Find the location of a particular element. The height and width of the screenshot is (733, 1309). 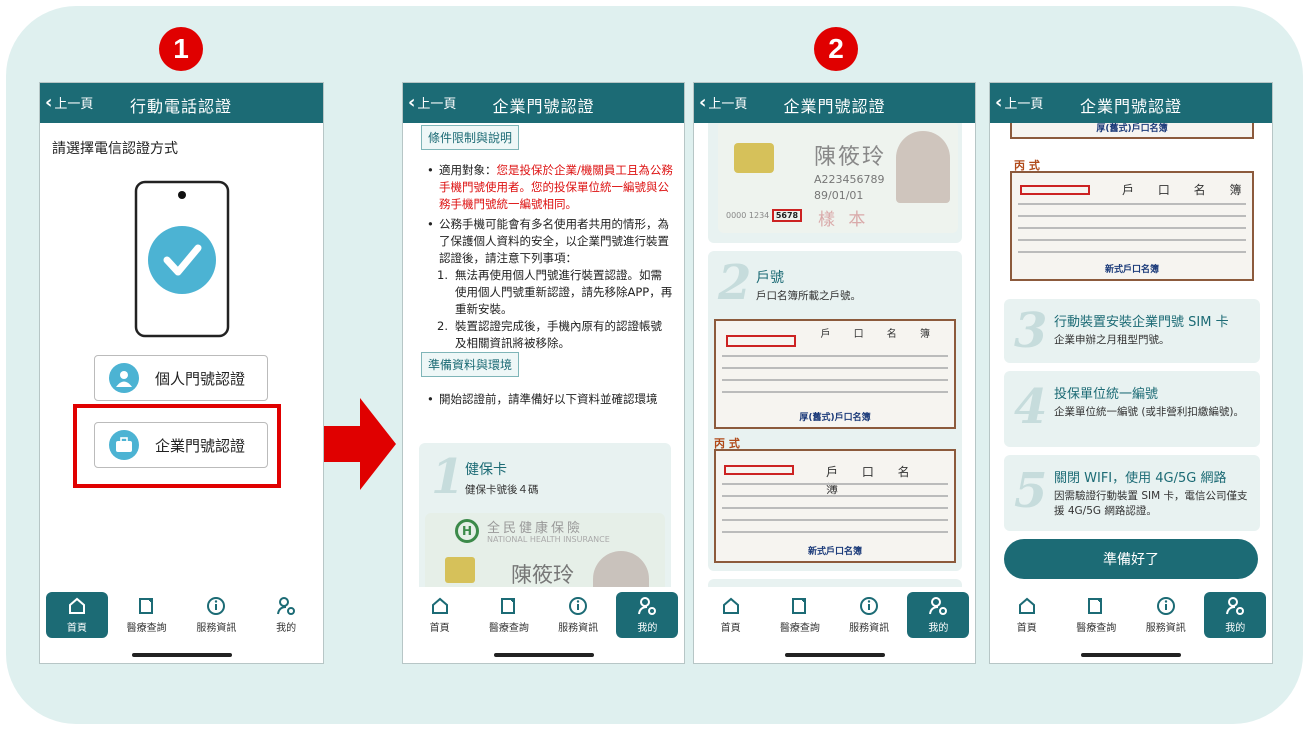

personal-number-label: 個人門號認證 is located at coordinates (200, 378).